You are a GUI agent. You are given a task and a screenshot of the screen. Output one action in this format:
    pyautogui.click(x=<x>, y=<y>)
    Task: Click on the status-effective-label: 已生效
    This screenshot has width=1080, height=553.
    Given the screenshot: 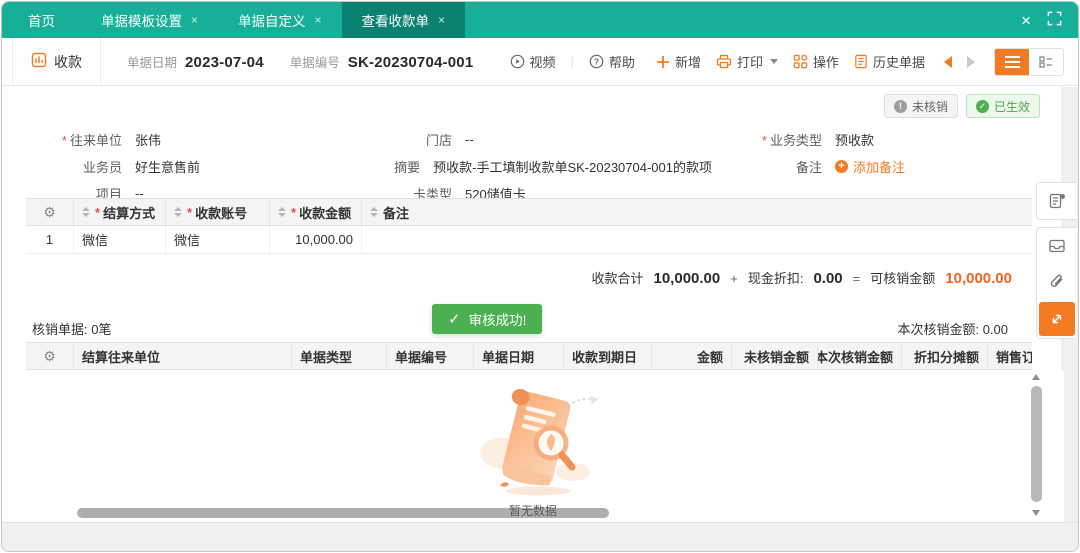 What is the action you would take?
    pyautogui.click(x=1011, y=106)
    